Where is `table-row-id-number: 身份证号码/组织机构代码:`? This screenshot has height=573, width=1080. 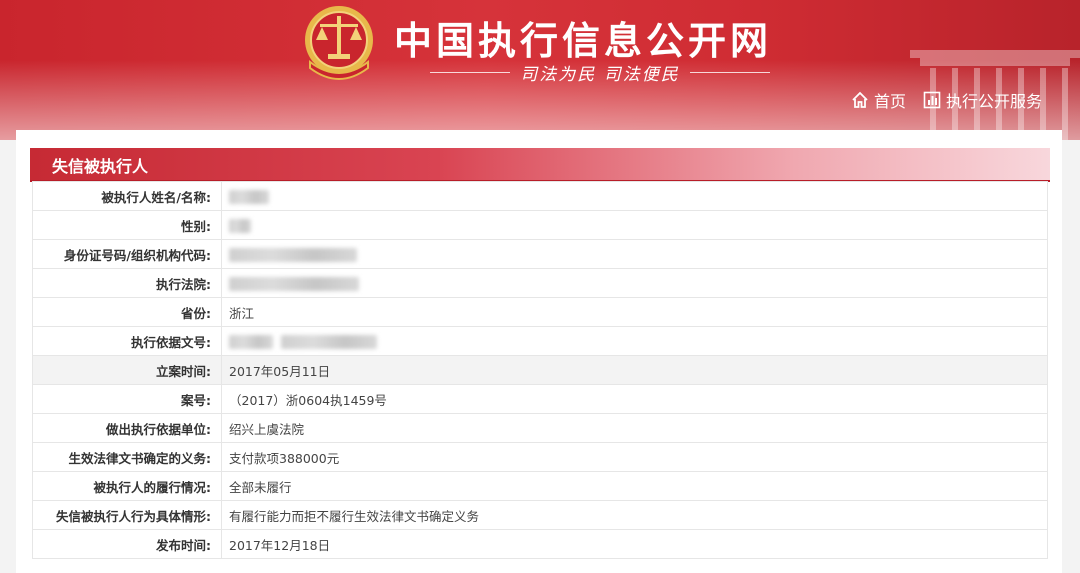 table-row-id-number: 身份证号码/组织机构代码: is located at coordinates (540, 254).